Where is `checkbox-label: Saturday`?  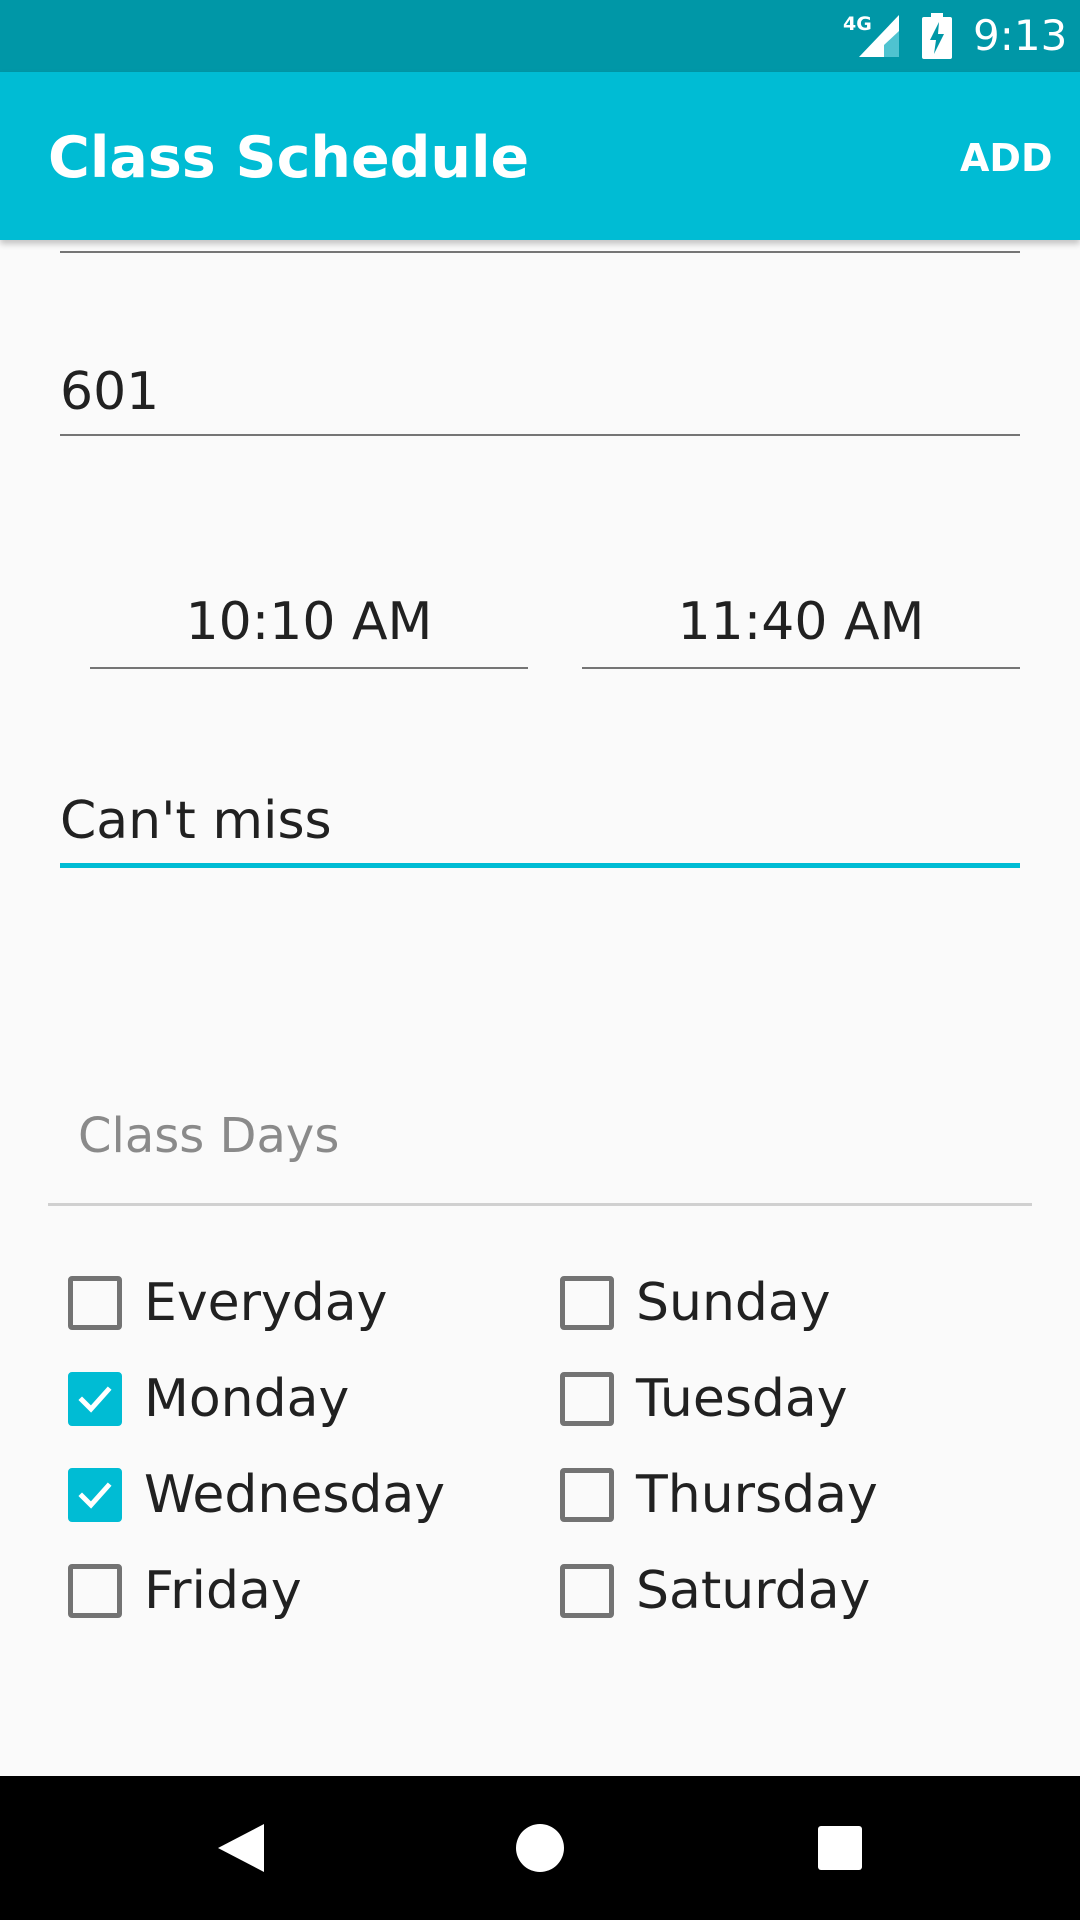 checkbox-label: Saturday is located at coordinates (753, 1591).